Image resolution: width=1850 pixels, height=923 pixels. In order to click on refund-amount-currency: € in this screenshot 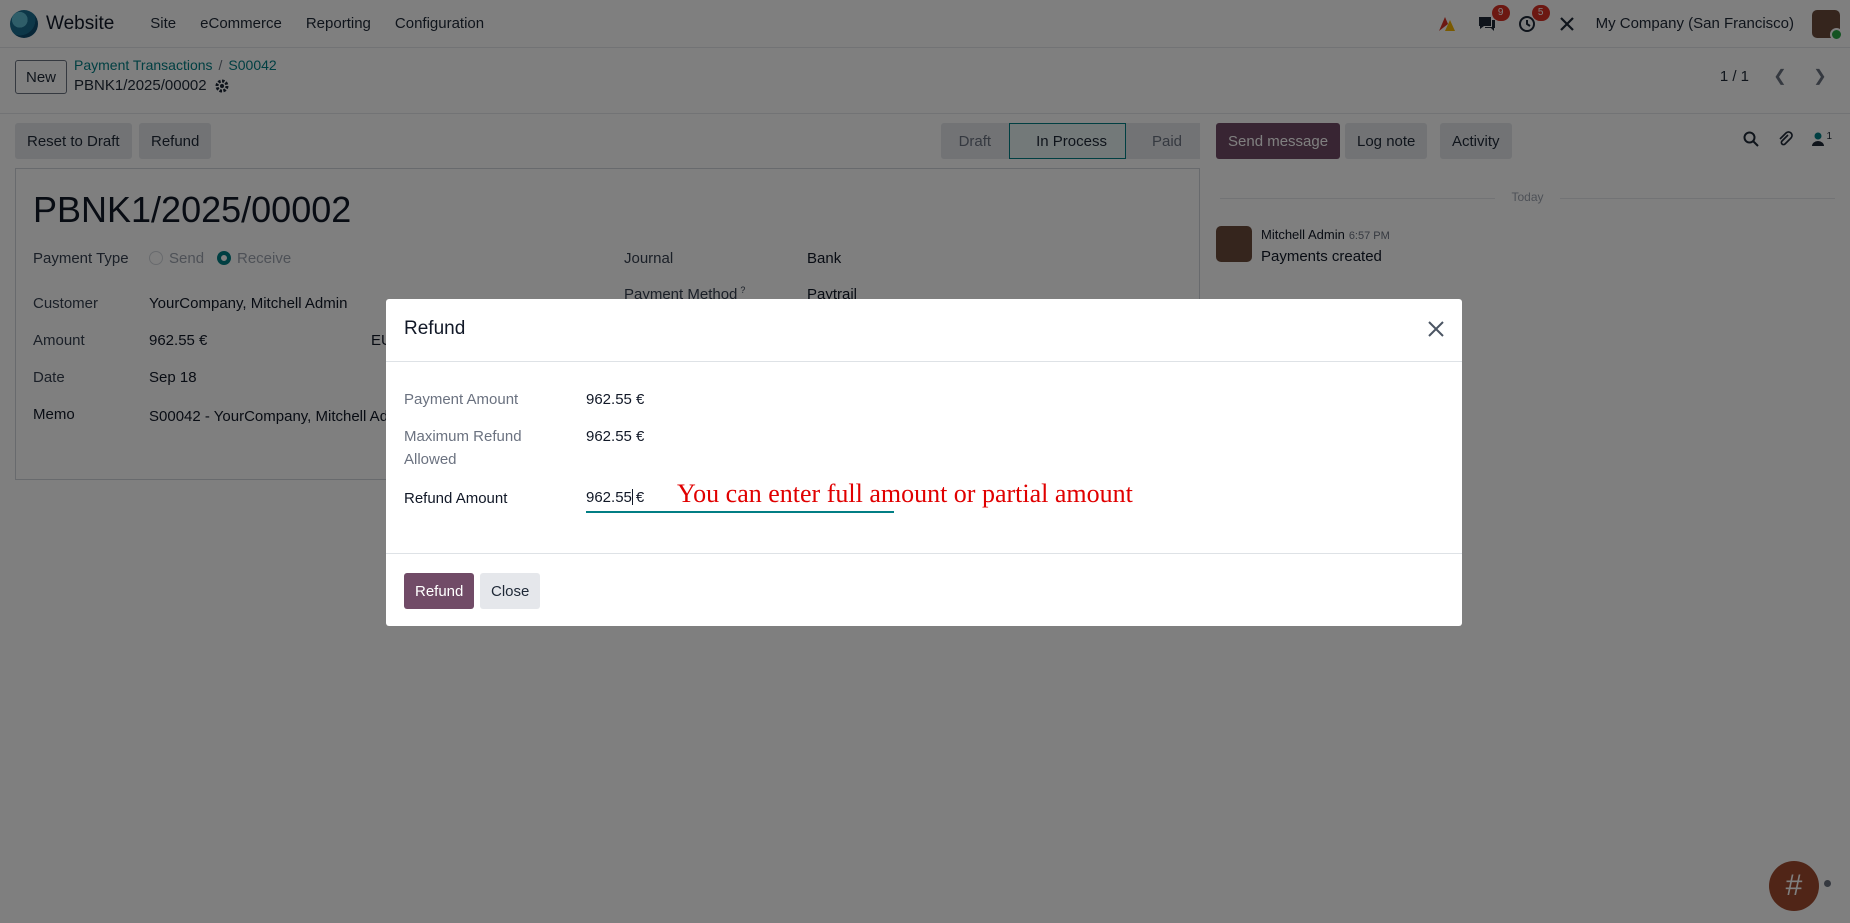, I will do `click(640, 497)`.